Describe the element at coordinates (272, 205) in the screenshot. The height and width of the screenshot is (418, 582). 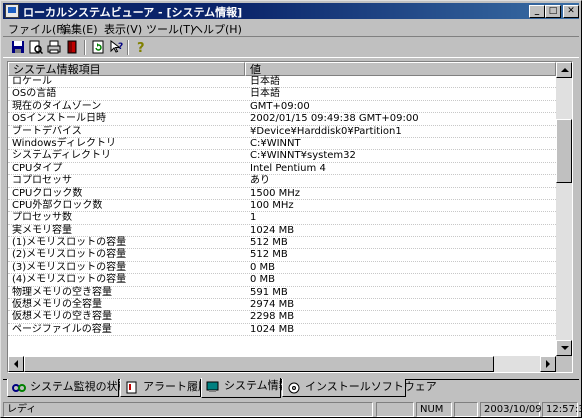
I see `row-item-value: 100 MHz` at that location.